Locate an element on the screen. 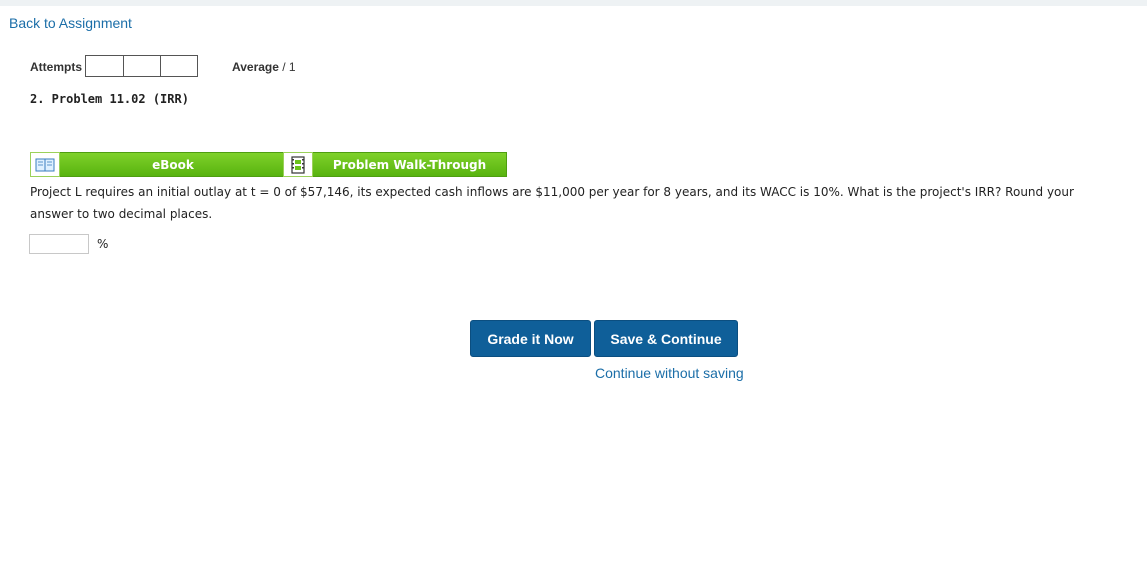  continue-without-saving-link: Continue without saving is located at coordinates (669, 373).